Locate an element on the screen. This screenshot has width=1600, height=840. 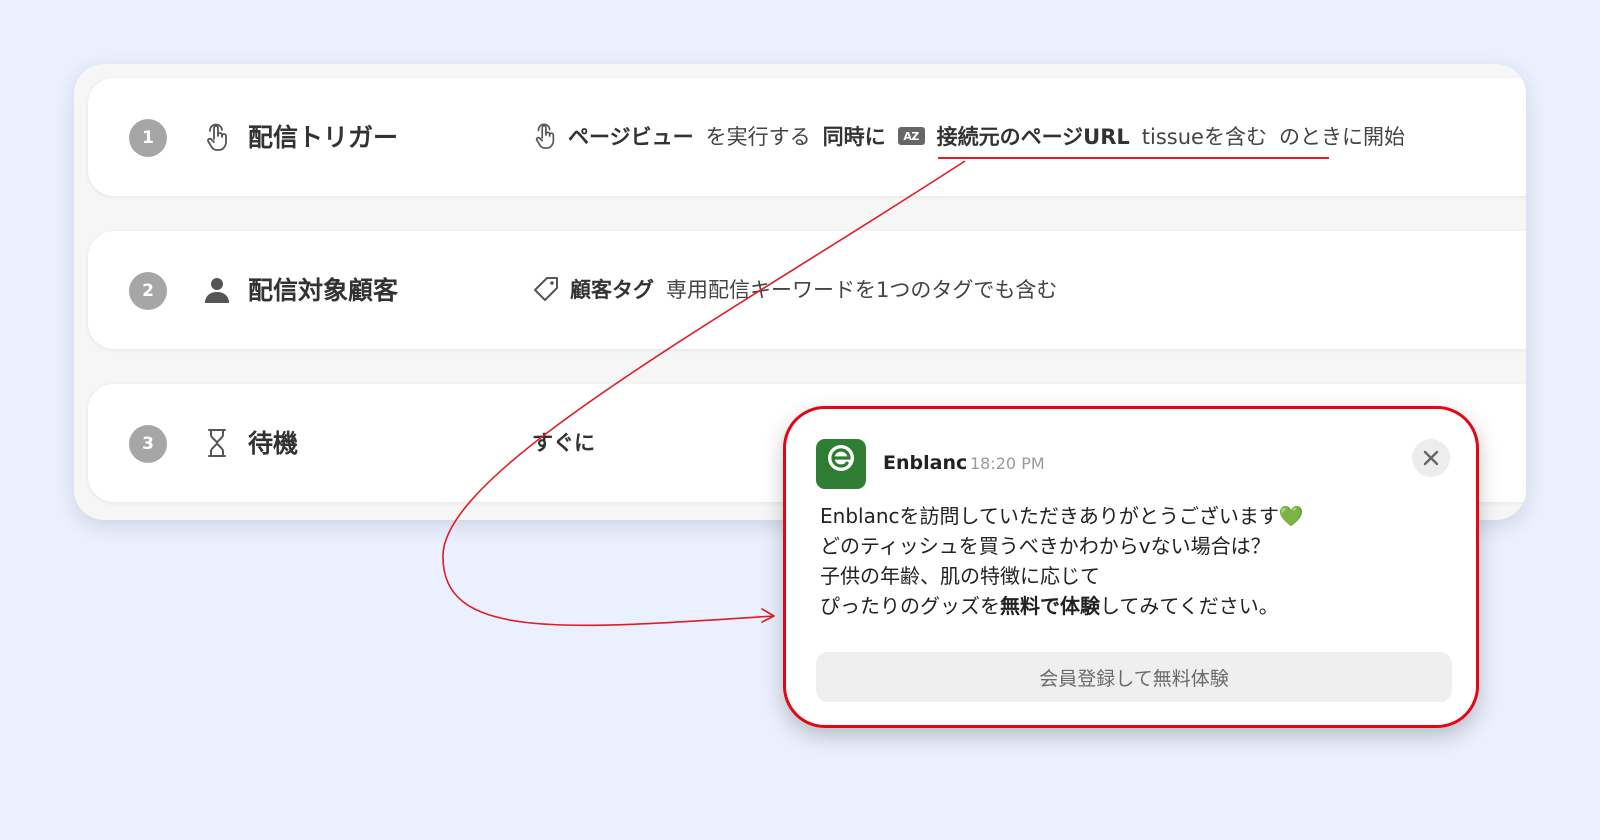
message-line: どのティッシュを買うべきかわからvない場合は？ is located at coordinates (1045, 546).